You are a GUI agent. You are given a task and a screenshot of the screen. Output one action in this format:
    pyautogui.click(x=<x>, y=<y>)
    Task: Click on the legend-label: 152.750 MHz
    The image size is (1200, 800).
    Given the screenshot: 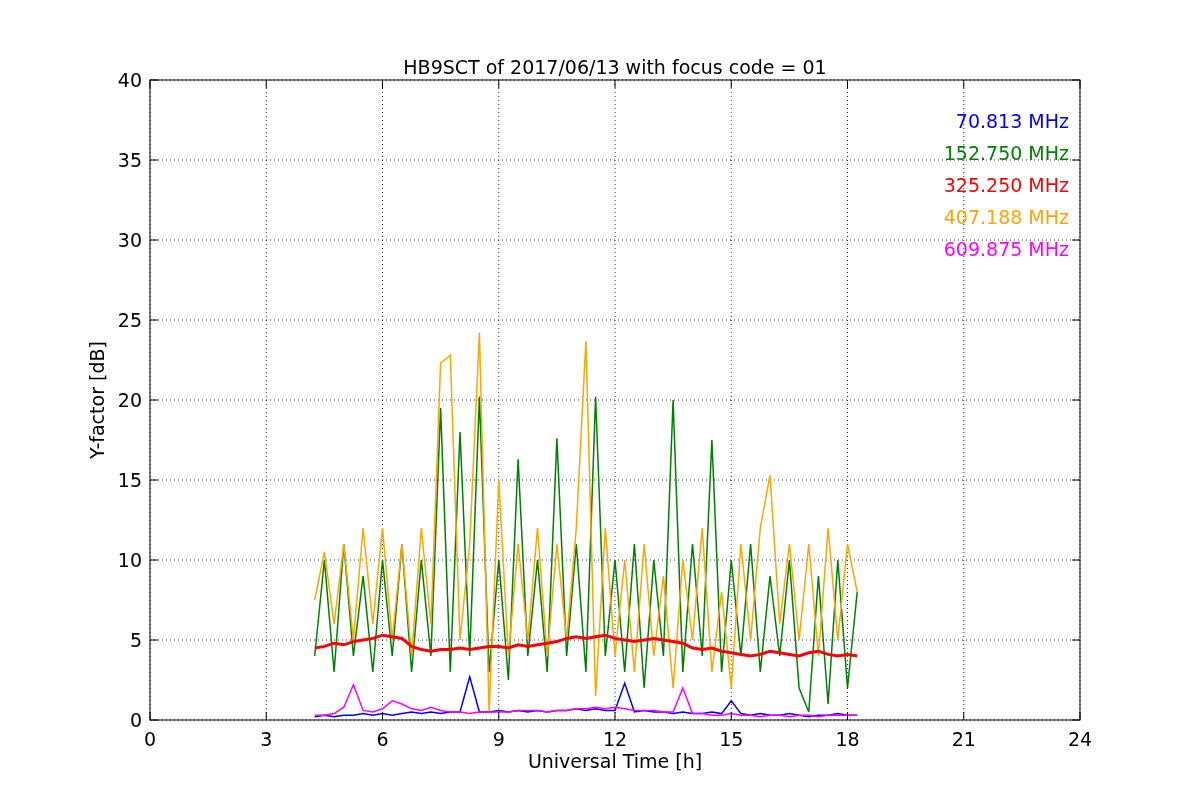 What is the action you would take?
    pyautogui.click(x=1006, y=153)
    